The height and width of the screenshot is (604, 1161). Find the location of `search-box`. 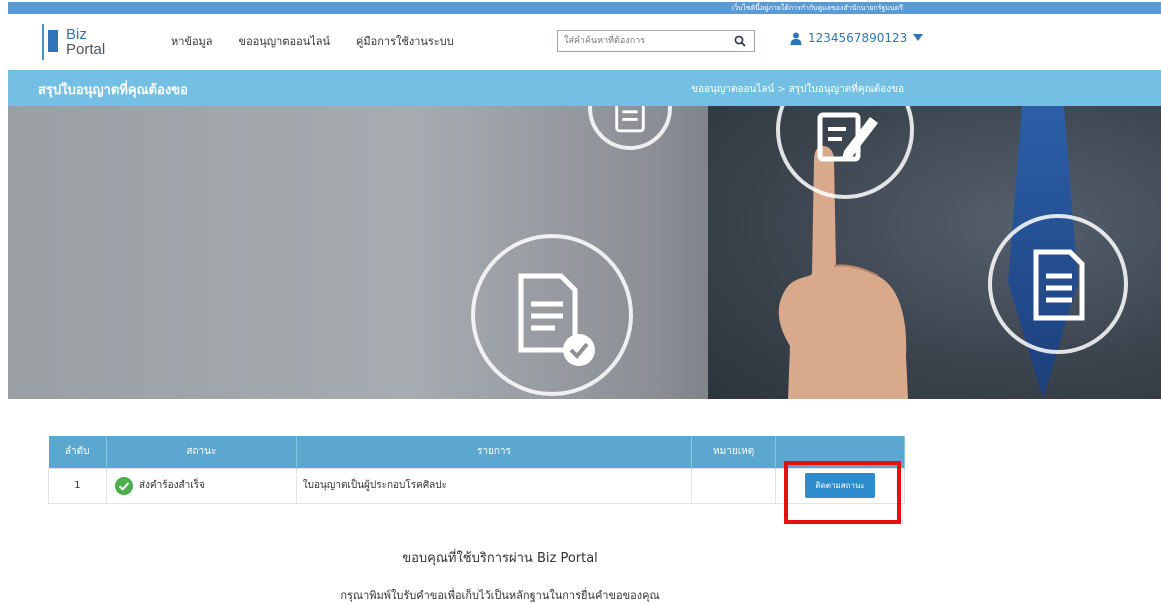

search-box is located at coordinates (656, 41).